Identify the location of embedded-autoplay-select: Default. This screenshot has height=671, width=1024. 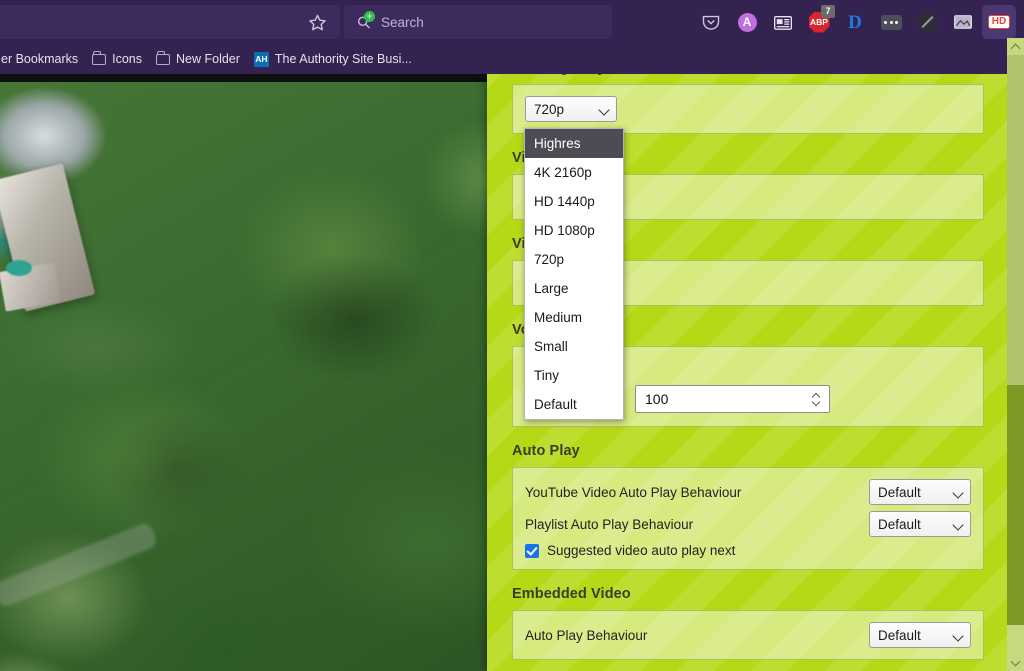
(920, 635).